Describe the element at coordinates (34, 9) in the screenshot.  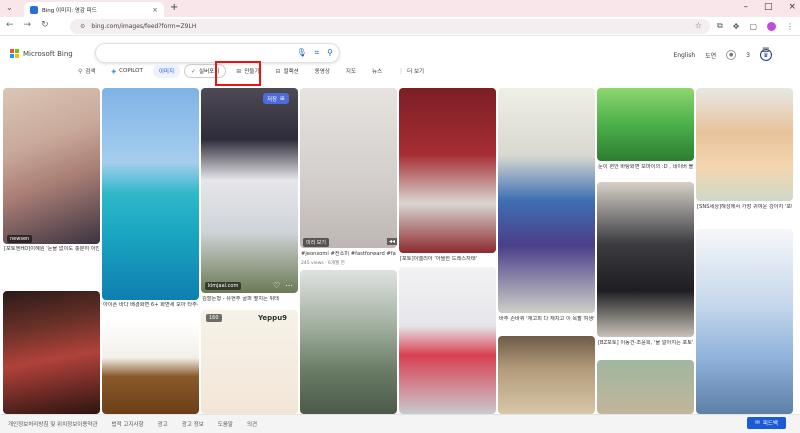
I see `bing-favicon-icon` at that location.